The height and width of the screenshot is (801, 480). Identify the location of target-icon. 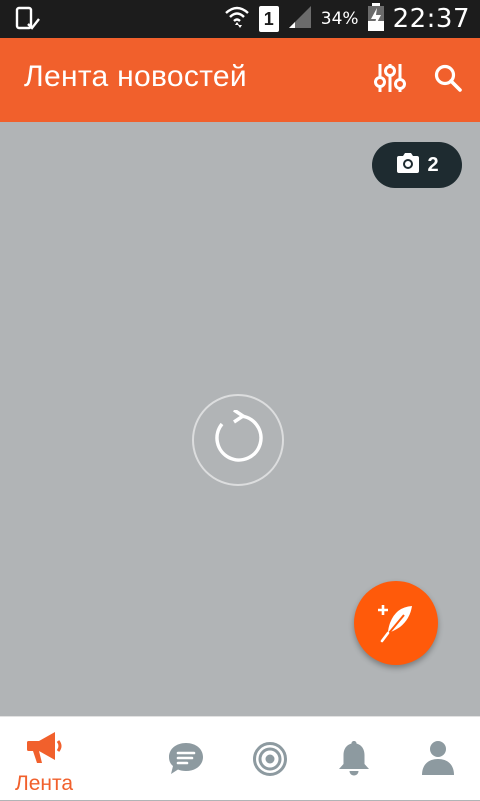
(270, 761).